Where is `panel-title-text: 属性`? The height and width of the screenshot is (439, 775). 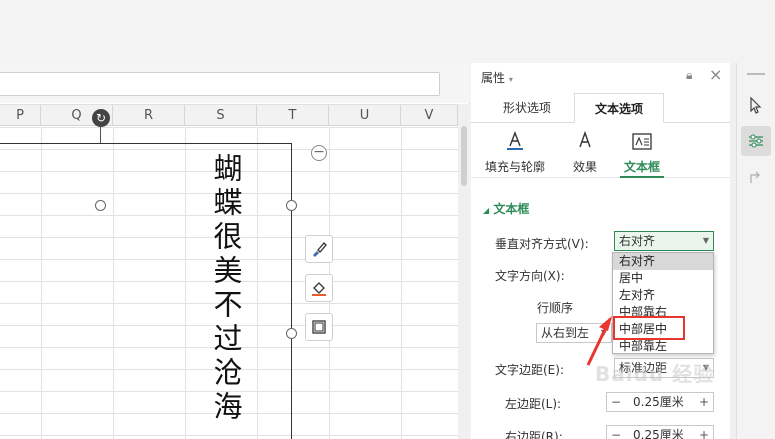 panel-title-text: 属性 is located at coordinates (493, 78).